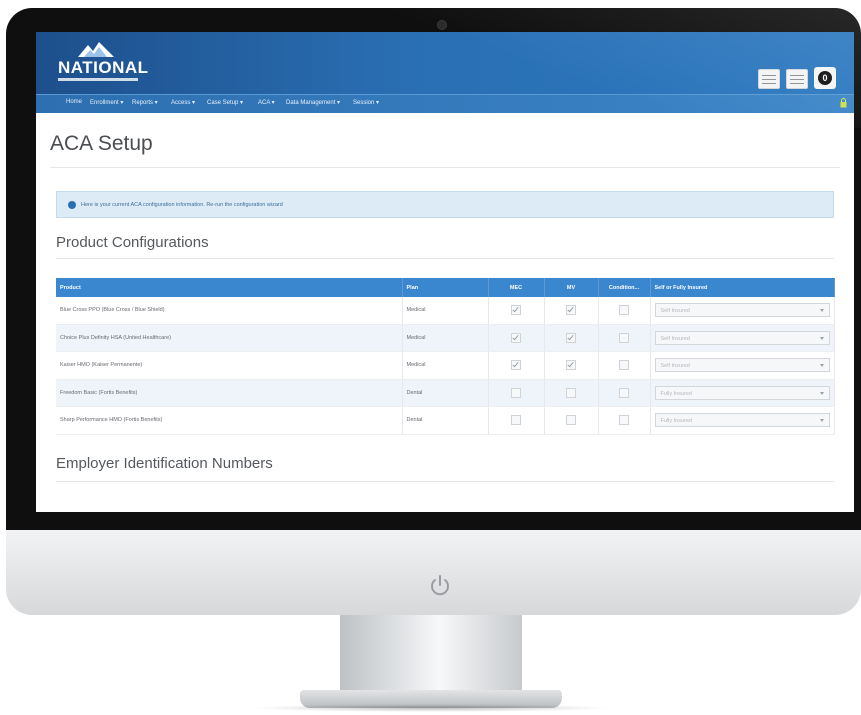 This screenshot has width=861, height=715. I want to click on product-name-cell: Freedom Basic (Fortis Benefits), so click(229, 393).